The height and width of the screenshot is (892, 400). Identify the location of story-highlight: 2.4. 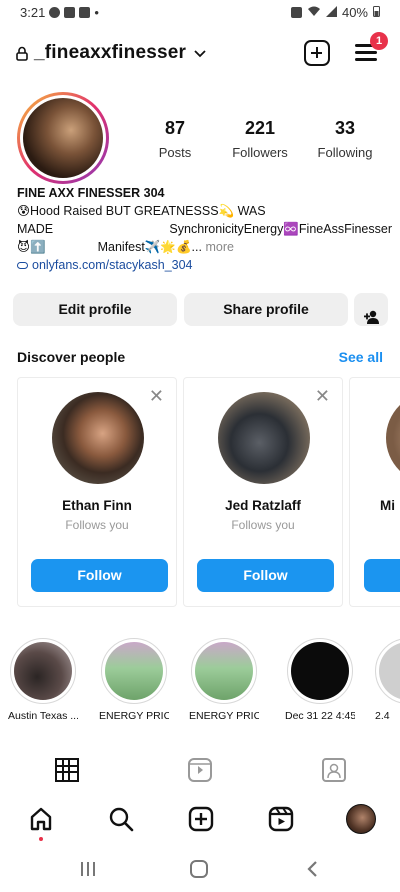
(387, 680).